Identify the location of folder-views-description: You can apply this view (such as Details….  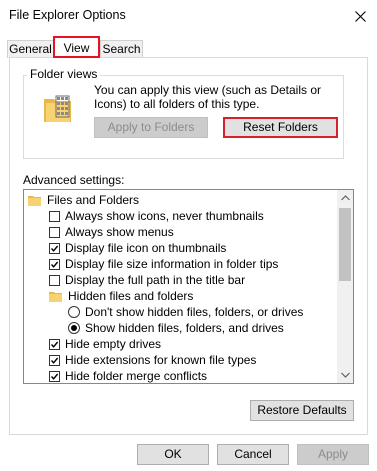
(208, 97).